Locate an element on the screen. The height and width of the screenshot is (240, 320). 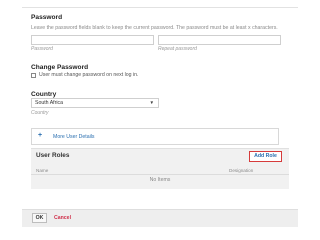
more-user-details-link: More User Details is located at coordinates (74, 137).